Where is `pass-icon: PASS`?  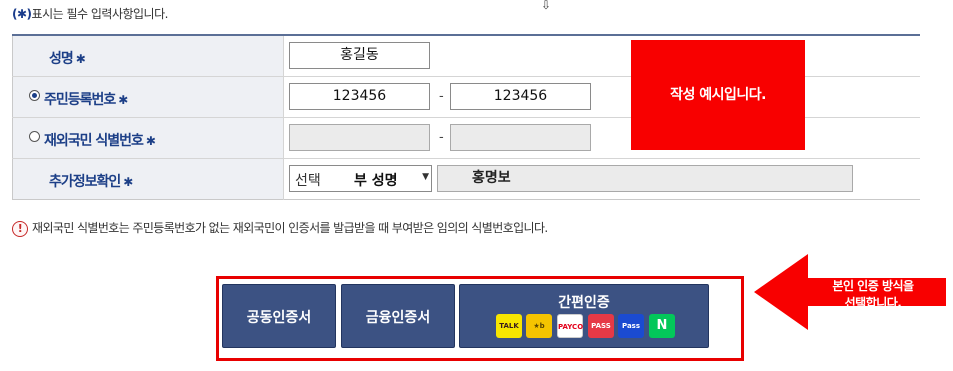
pass-icon: PASS is located at coordinates (601, 326).